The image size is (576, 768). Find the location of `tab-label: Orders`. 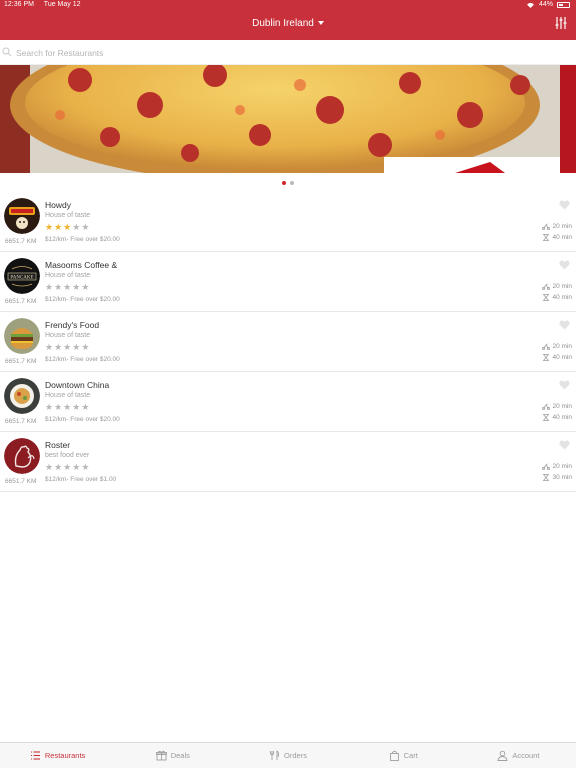

tab-label: Orders is located at coordinates (295, 755).